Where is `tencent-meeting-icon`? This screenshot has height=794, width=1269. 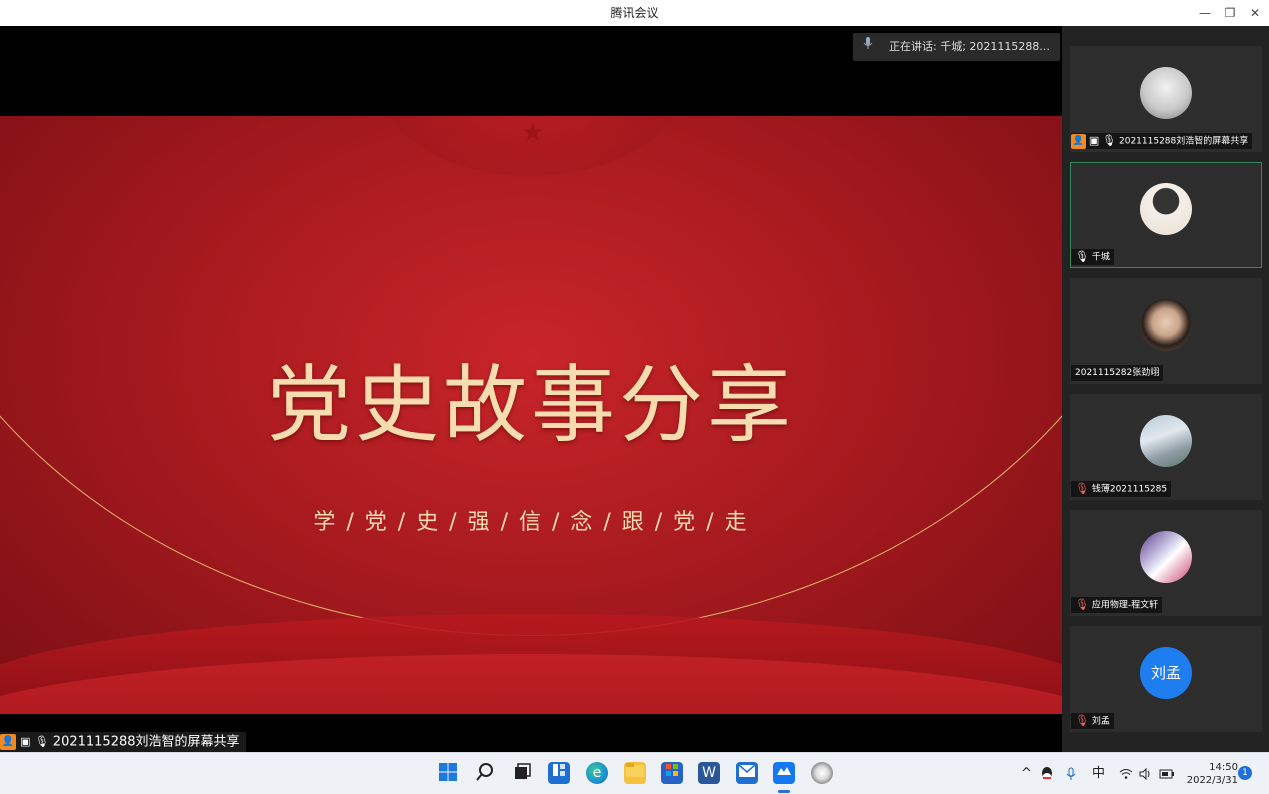 tencent-meeting-icon is located at coordinates (784, 773).